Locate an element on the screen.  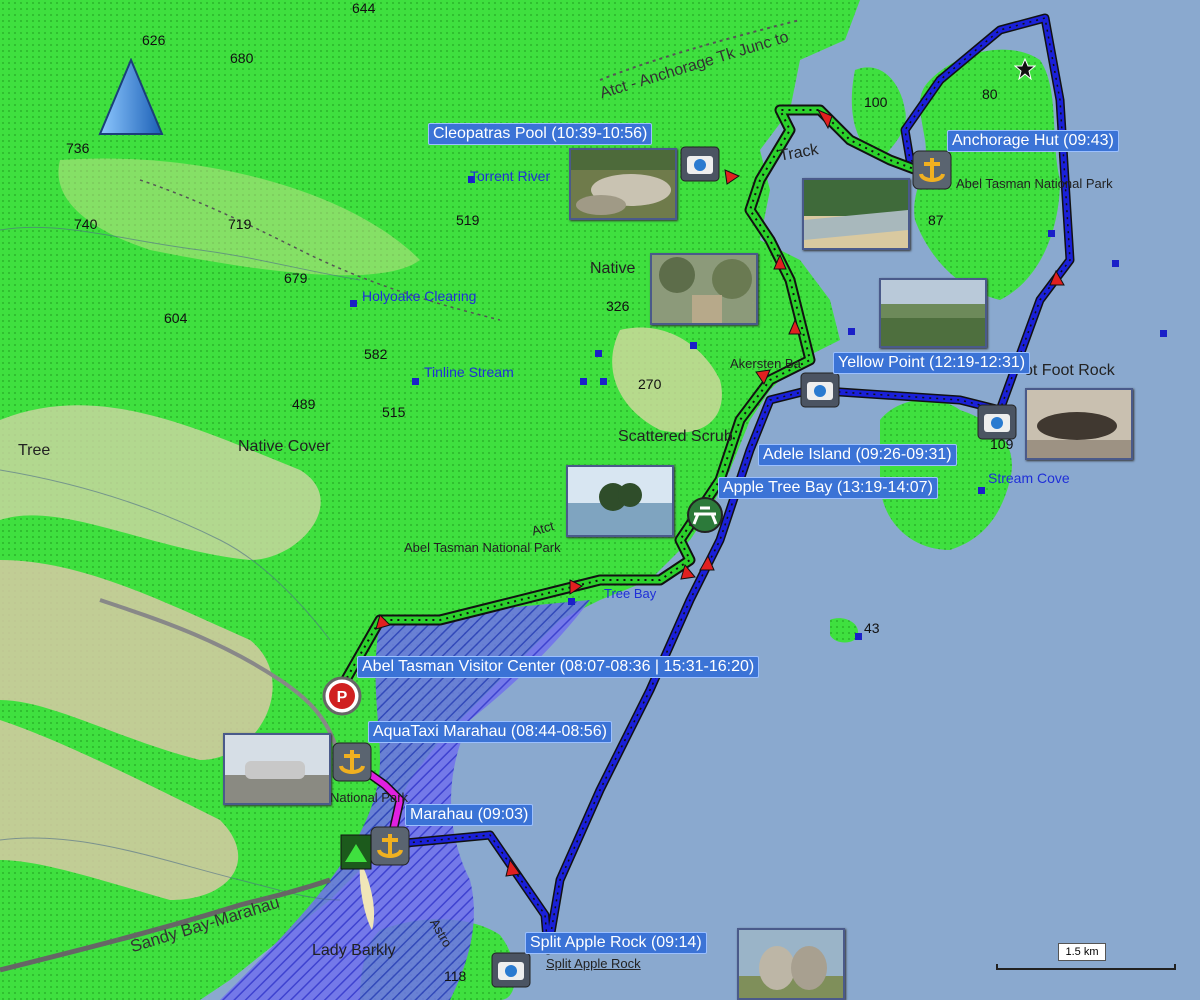
svg-text: P is located at coordinates (342, 697).